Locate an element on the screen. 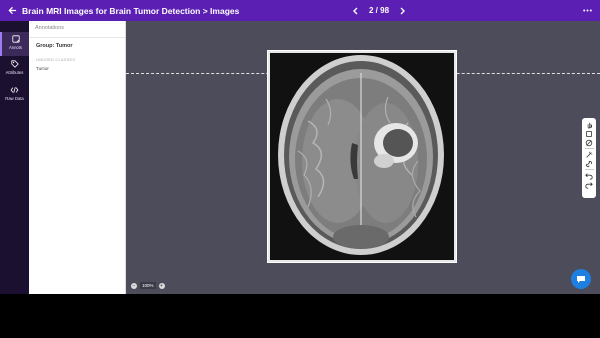 This screenshot has width=600, height=338. redo-icon is located at coordinates (589, 185).